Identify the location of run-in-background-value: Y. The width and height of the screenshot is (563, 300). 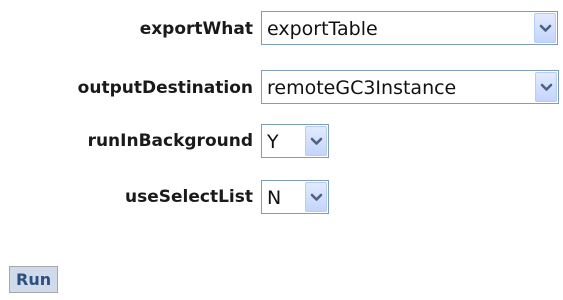
(273, 142).